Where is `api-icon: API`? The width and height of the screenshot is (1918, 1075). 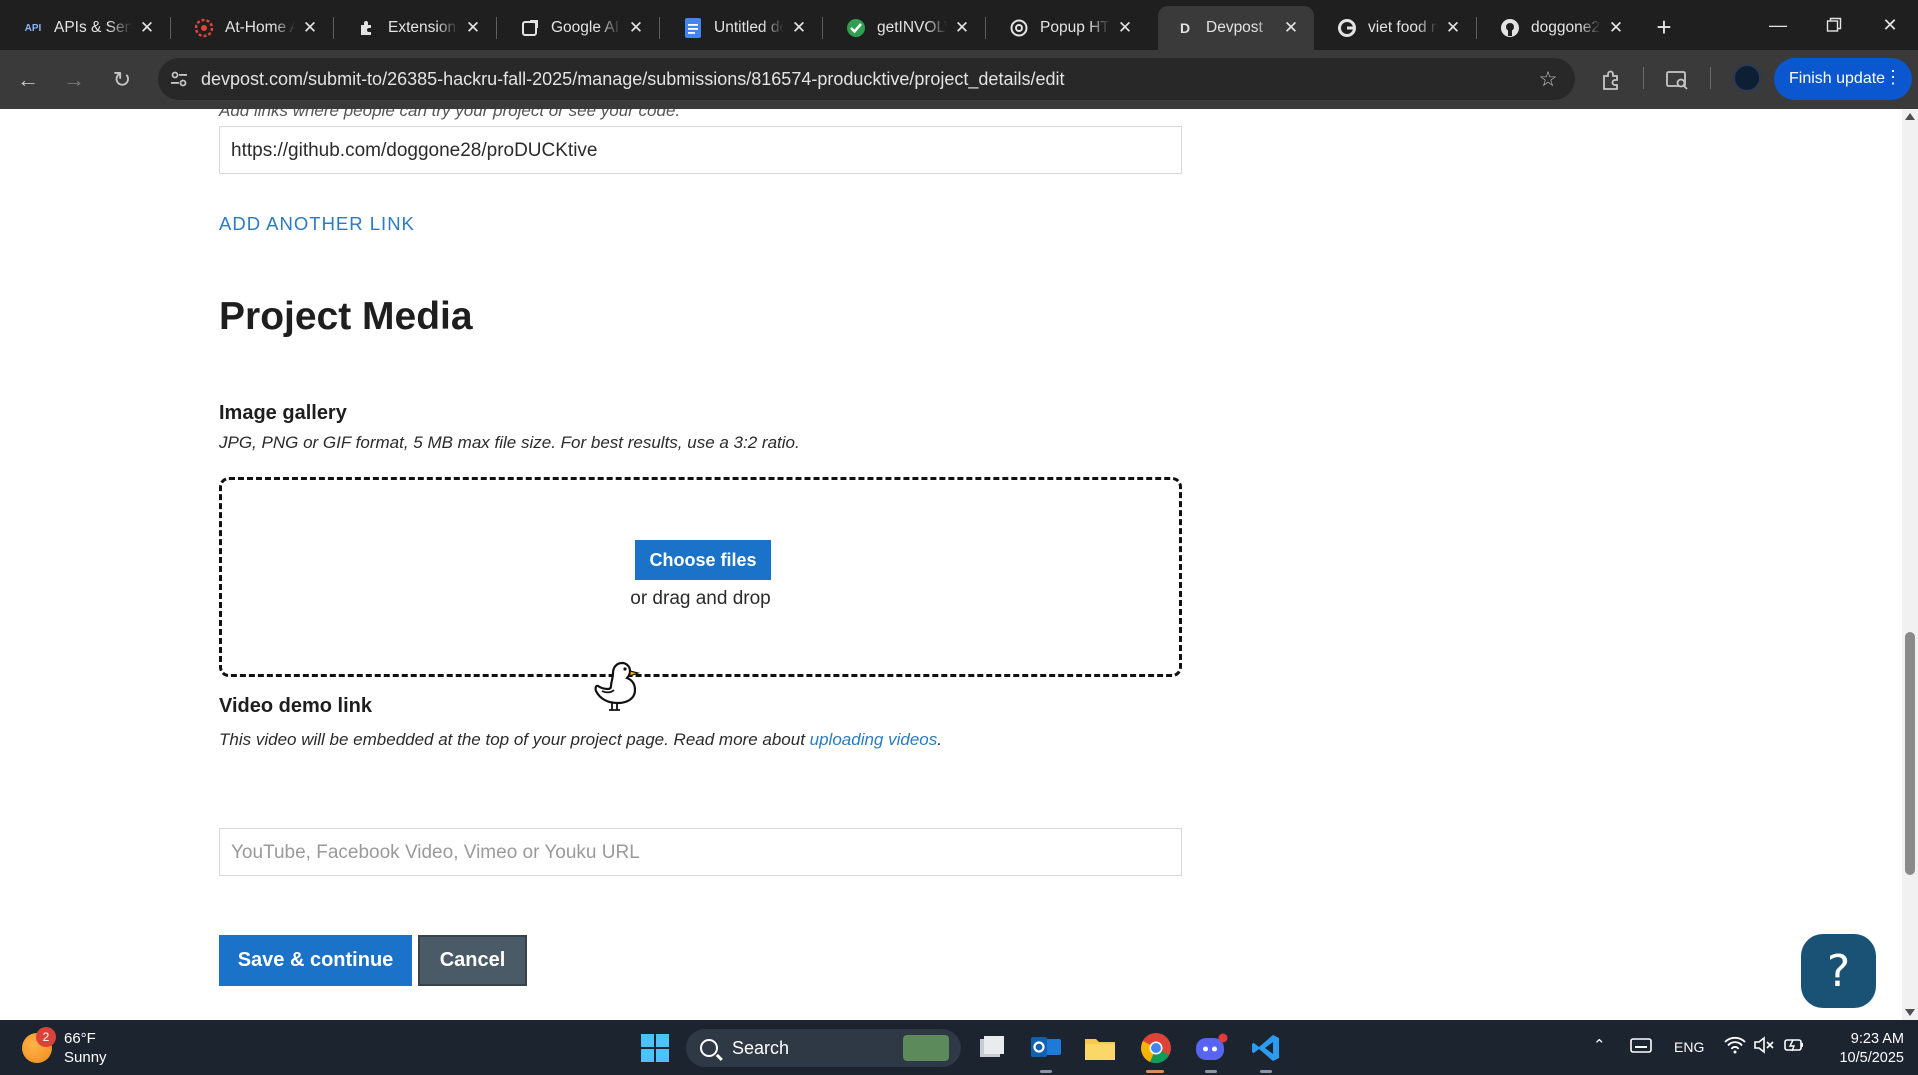
api-icon: API is located at coordinates (33, 28).